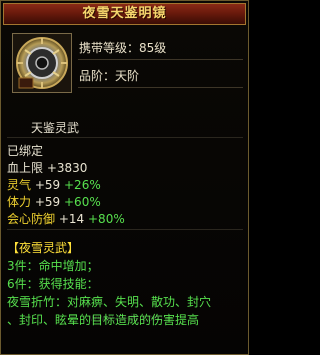 This screenshot has height=355, width=320. I want to click on item-title: 夜雪天鉴明镜, so click(124, 14).